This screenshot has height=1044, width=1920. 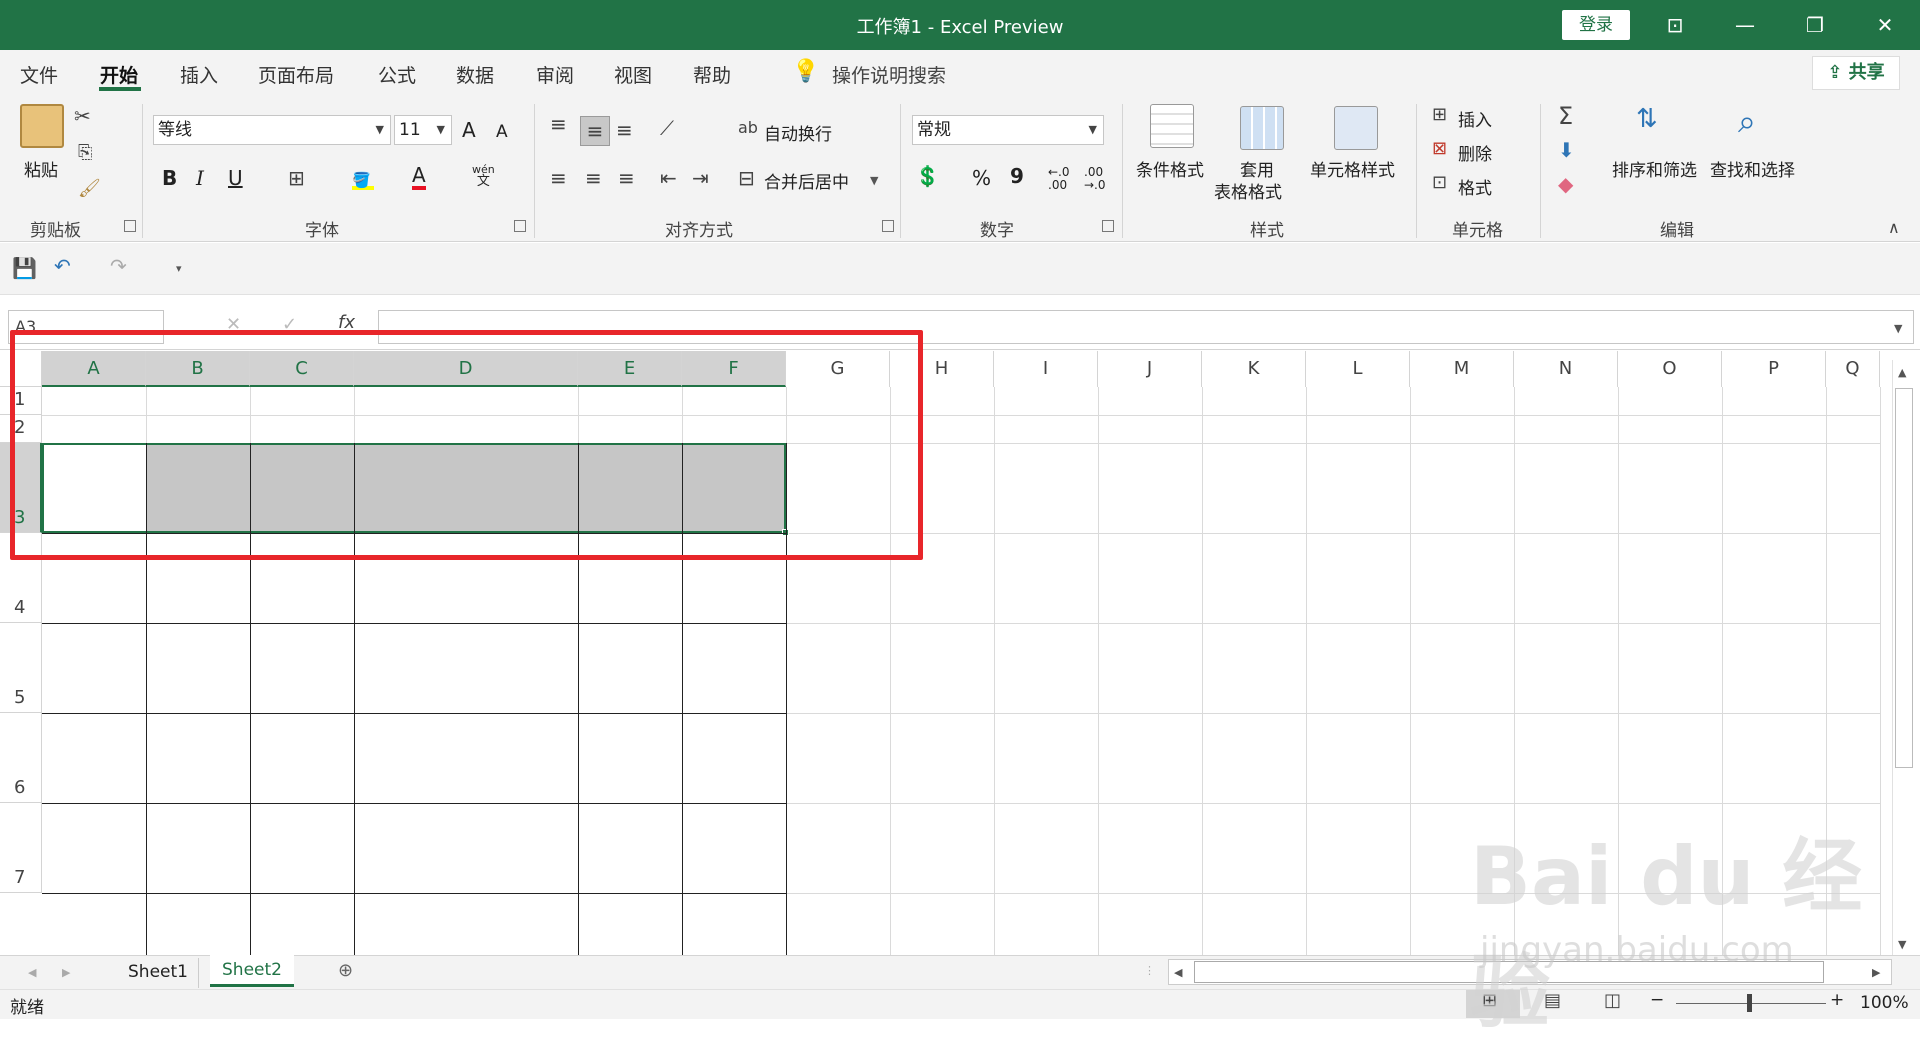 I want to click on wrap-text-button: 自动换行, so click(x=798, y=132).